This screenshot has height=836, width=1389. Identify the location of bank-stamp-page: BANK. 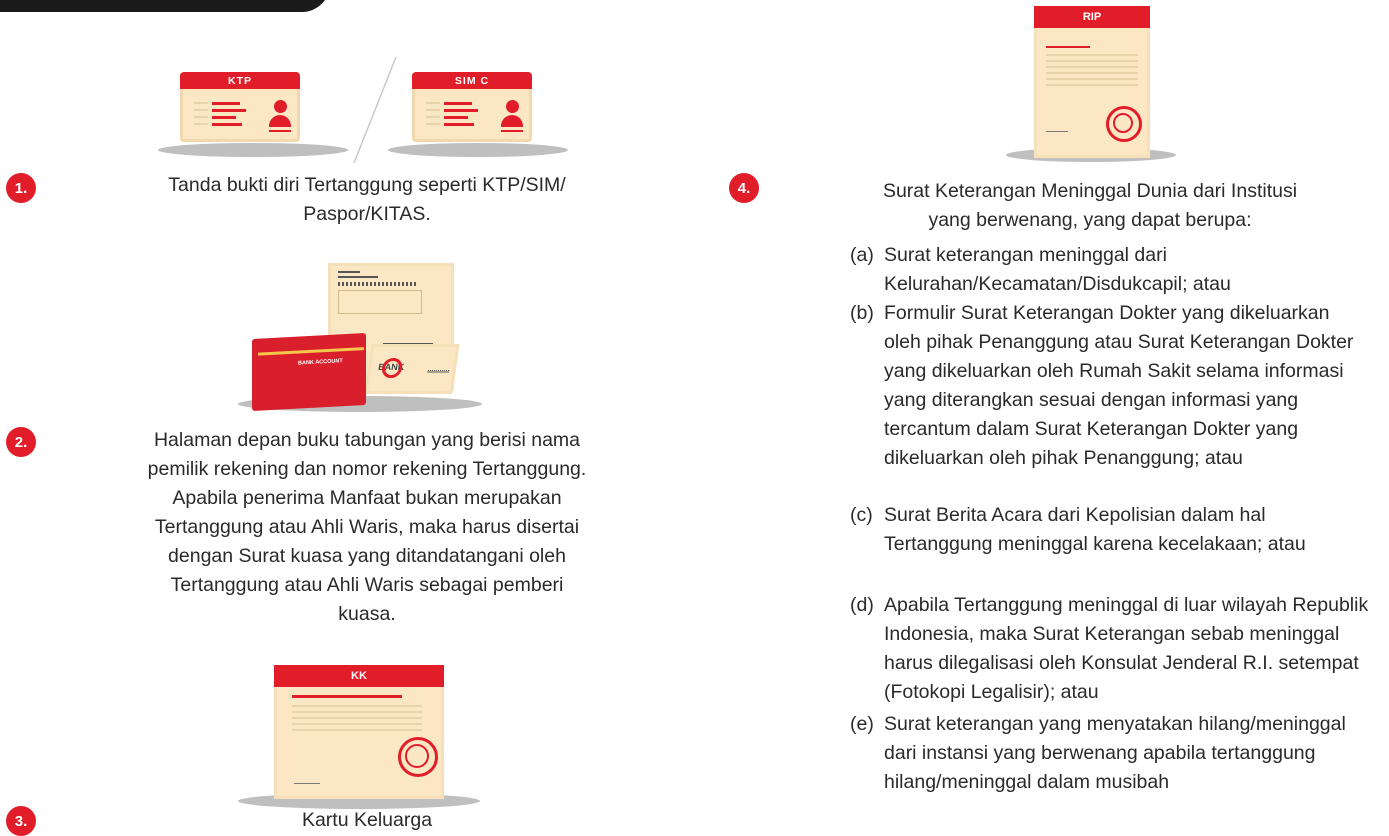
(412, 369).